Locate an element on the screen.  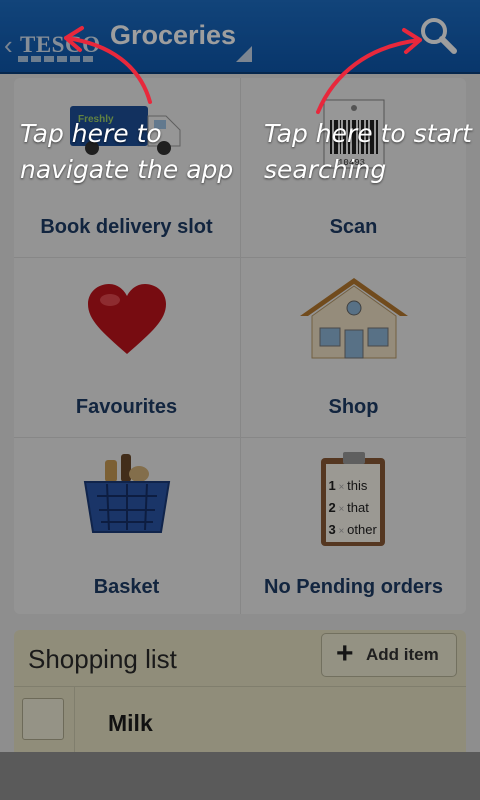
hint-search: Tap here to start searching is located at coordinates (368, 151).